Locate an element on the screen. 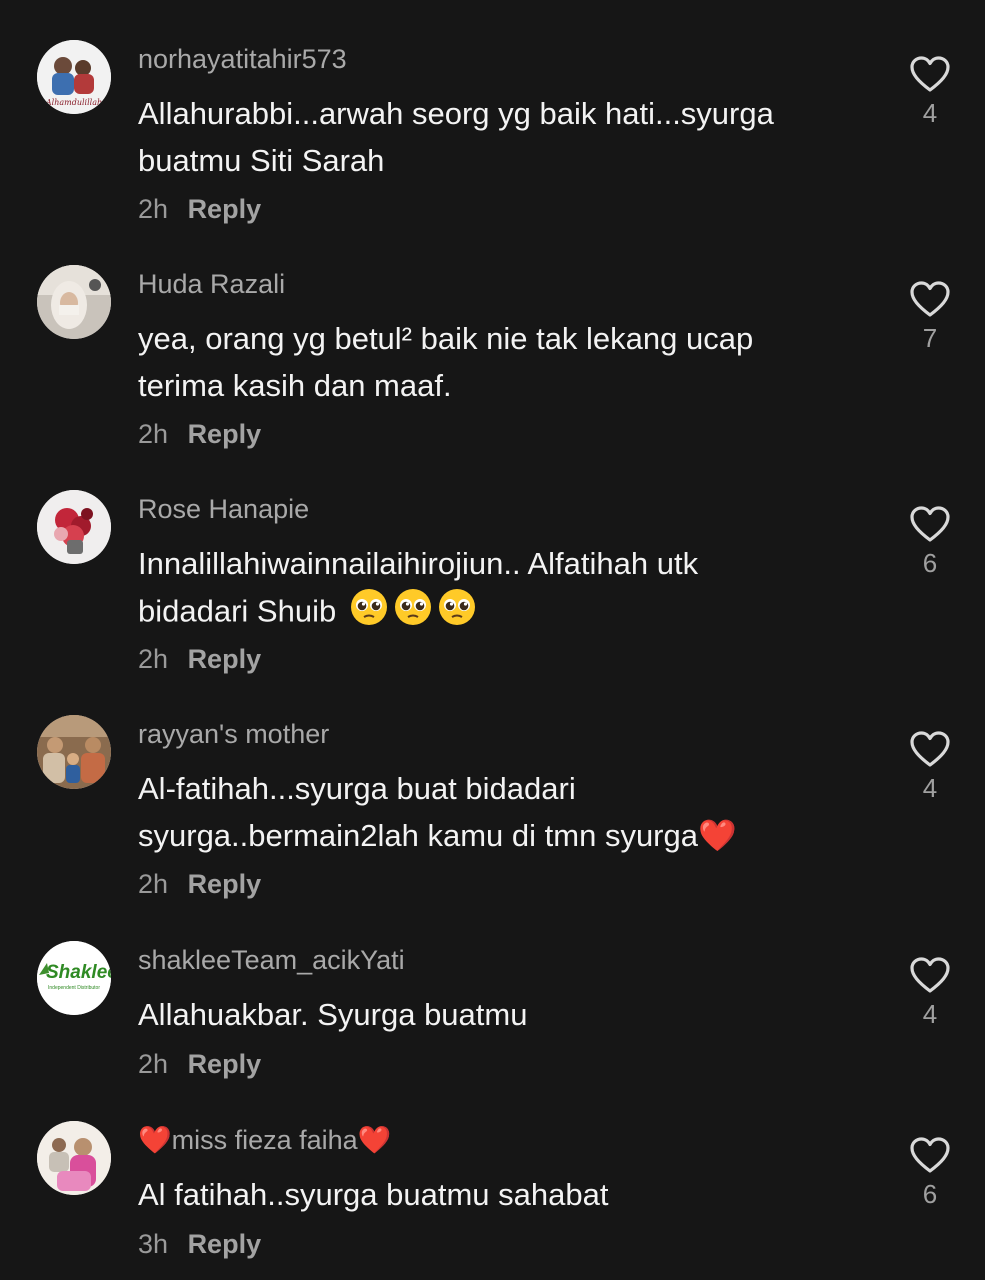 The width and height of the screenshot is (985, 1280). comment-username: norhayatitahir573 is located at coordinates (242, 59).